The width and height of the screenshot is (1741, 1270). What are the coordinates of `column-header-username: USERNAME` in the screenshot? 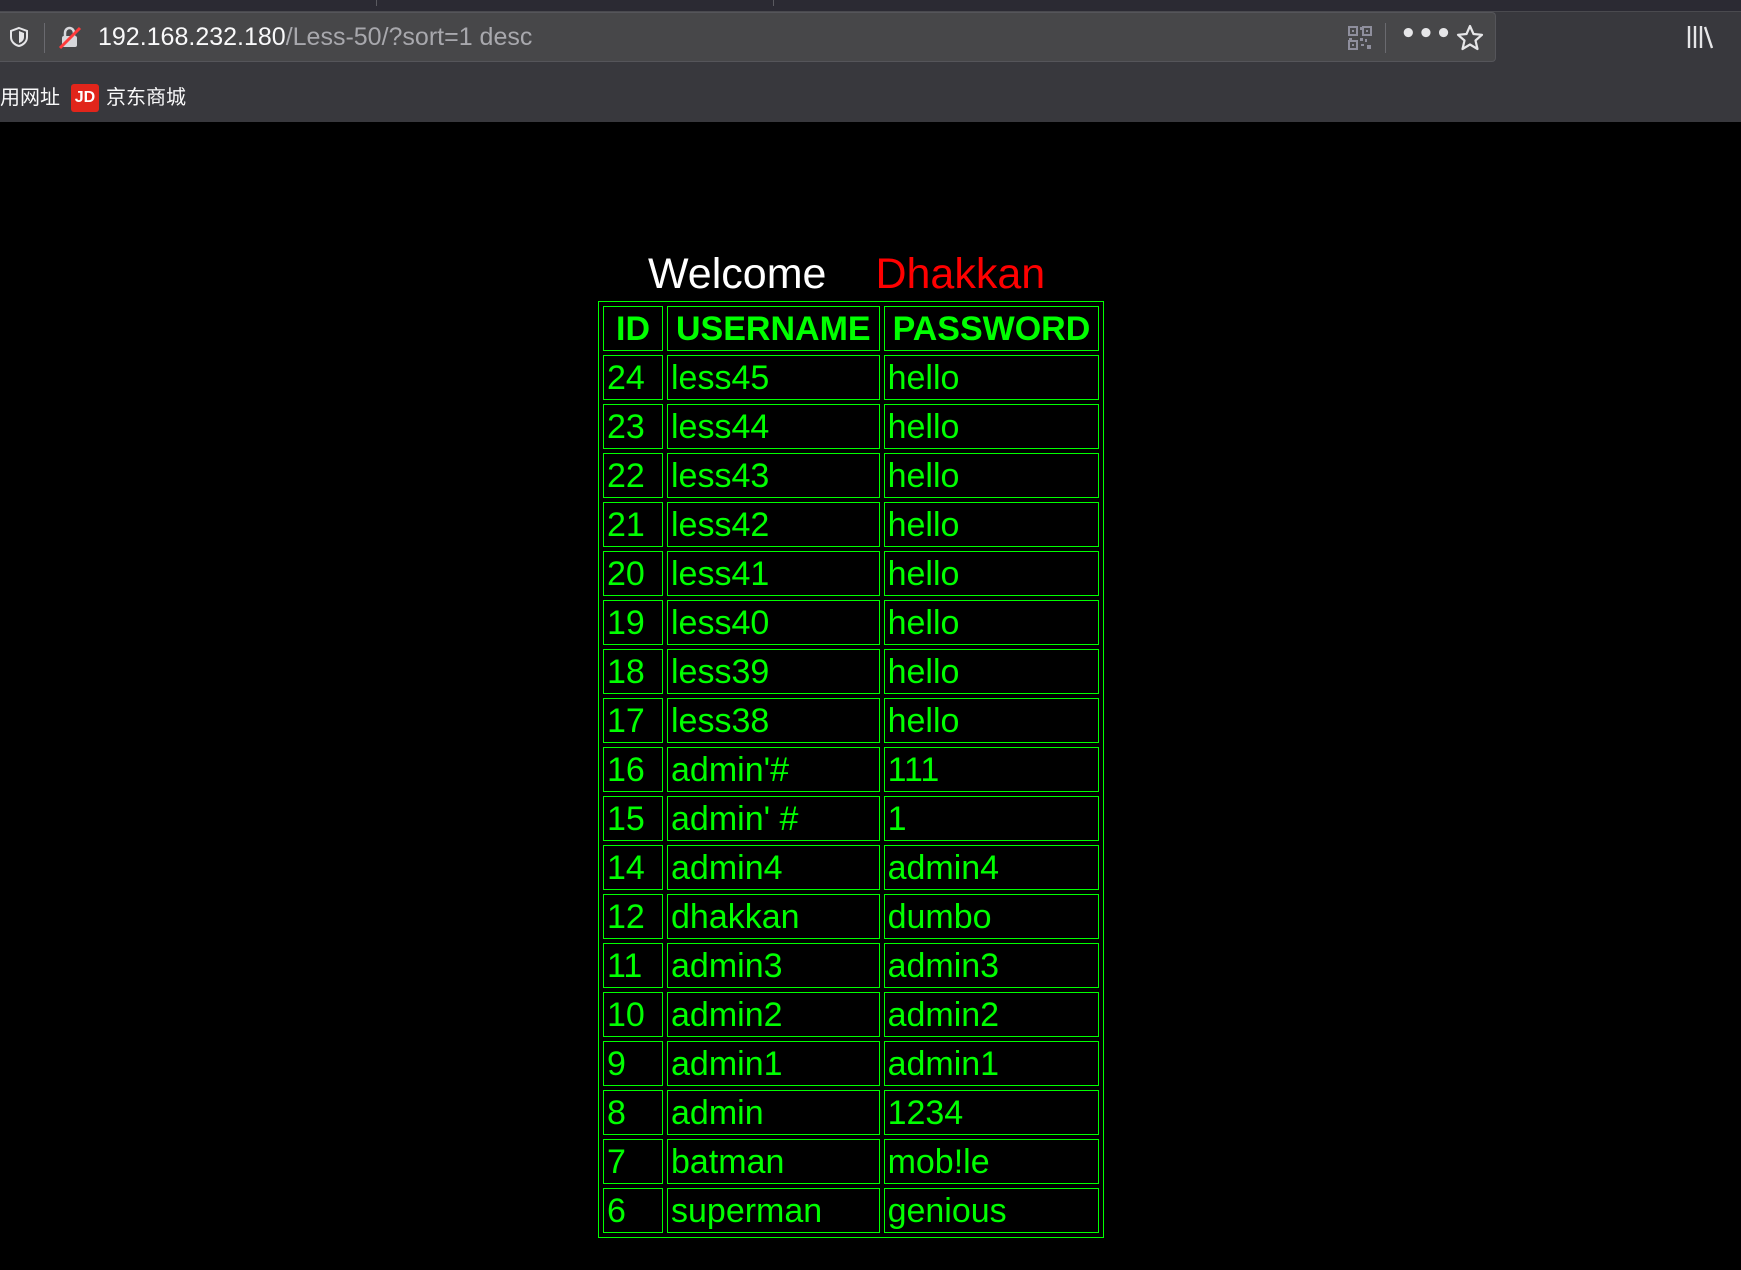 It's located at (773, 328).